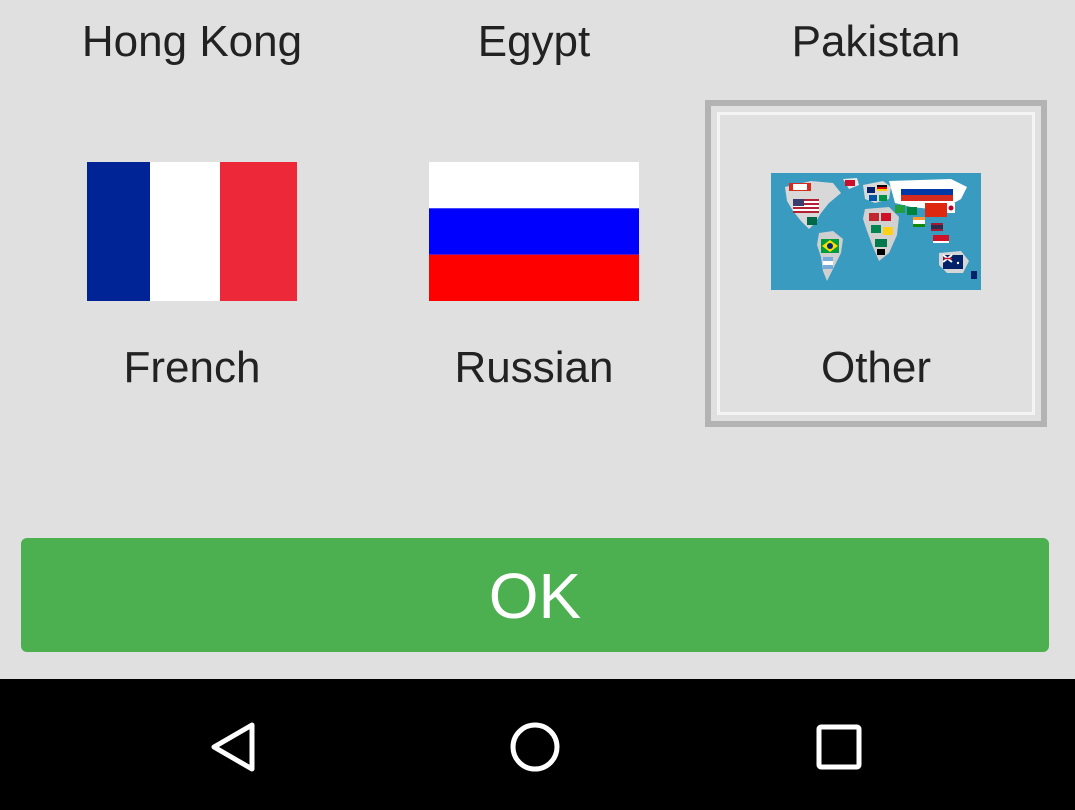 This screenshot has height=810, width=1075. Describe the element at coordinates (535, 595) in the screenshot. I see `ok-button: OK` at that location.